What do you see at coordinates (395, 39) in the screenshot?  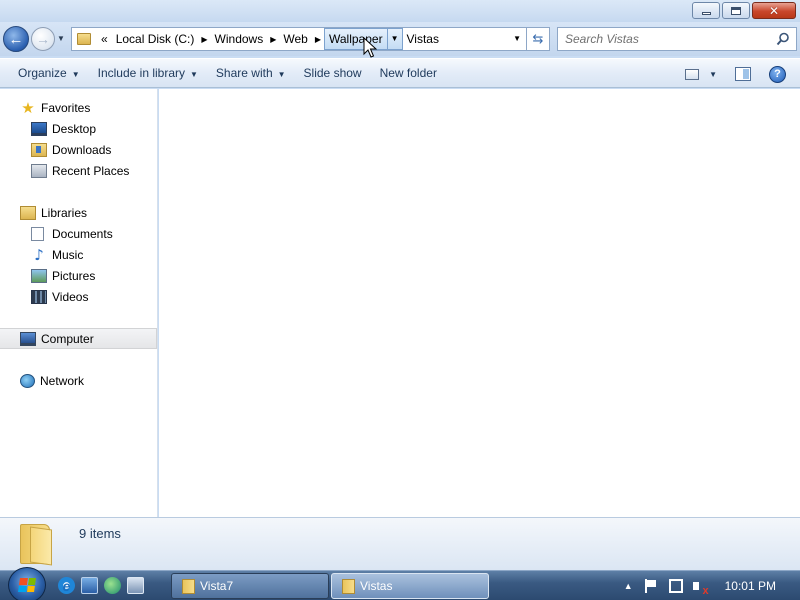 I see `breadcrumb-dropdown-icon: ▼` at bounding box center [395, 39].